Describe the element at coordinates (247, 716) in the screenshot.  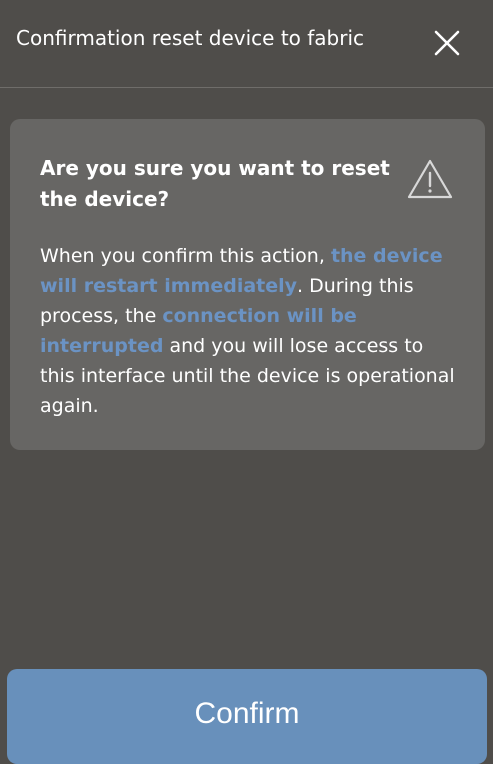
I see `confirm-button: Confirm` at that location.